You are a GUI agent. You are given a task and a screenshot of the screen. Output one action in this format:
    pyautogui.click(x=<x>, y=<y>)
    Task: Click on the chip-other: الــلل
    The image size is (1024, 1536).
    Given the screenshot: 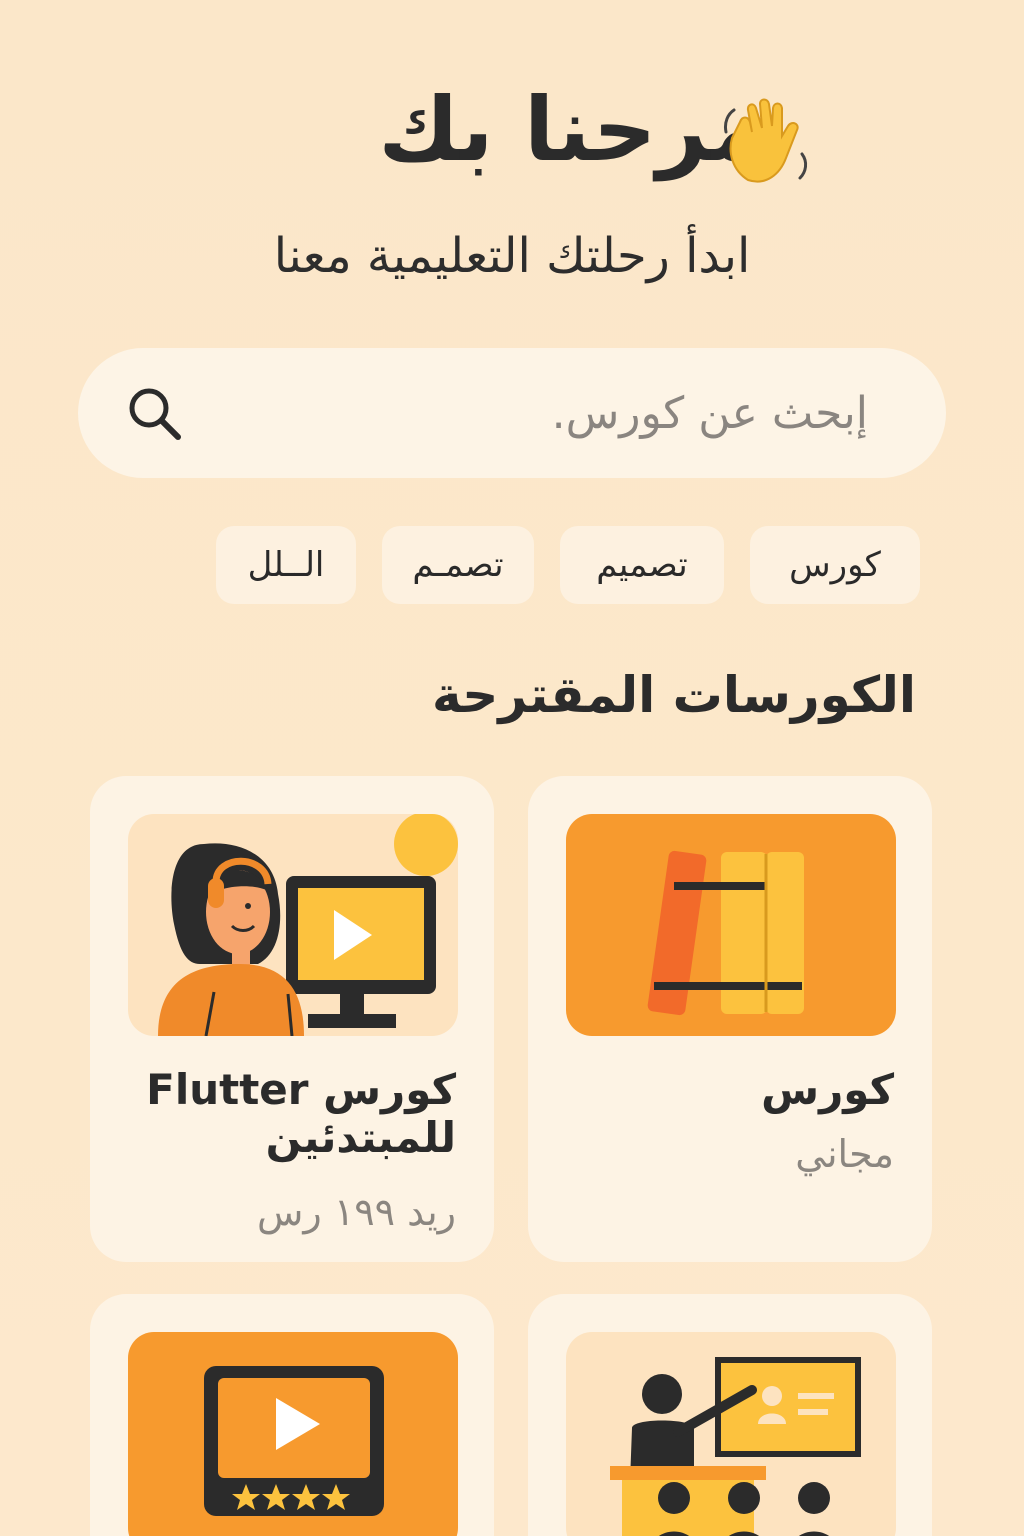 What is the action you would take?
    pyautogui.click(x=286, y=565)
    